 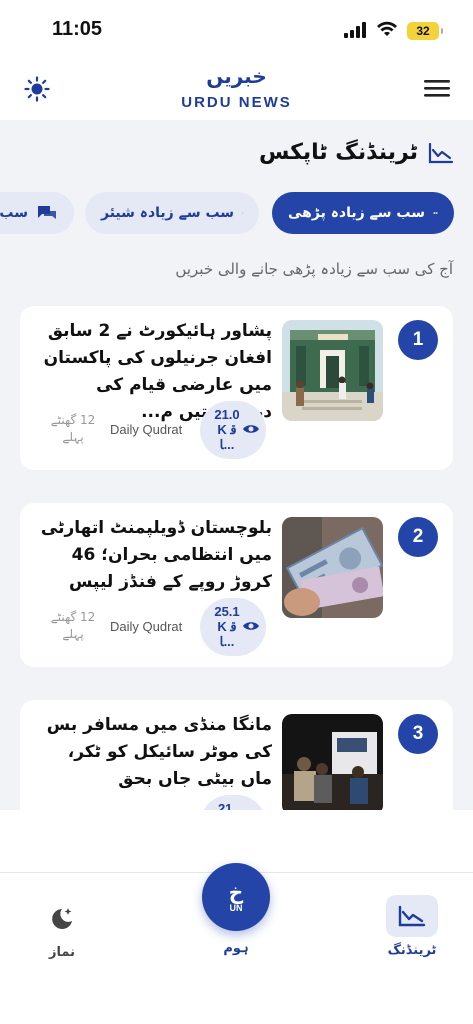 I want to click on logo-urdu: خبریں, so click(x=236, y=76).